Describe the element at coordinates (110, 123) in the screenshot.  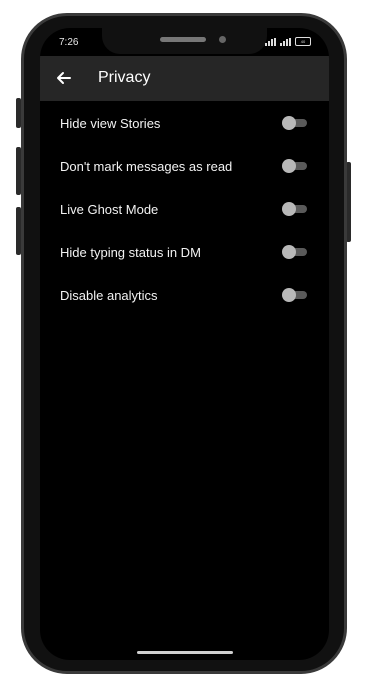
I see `setting-label: Hide view Stories` at that location.